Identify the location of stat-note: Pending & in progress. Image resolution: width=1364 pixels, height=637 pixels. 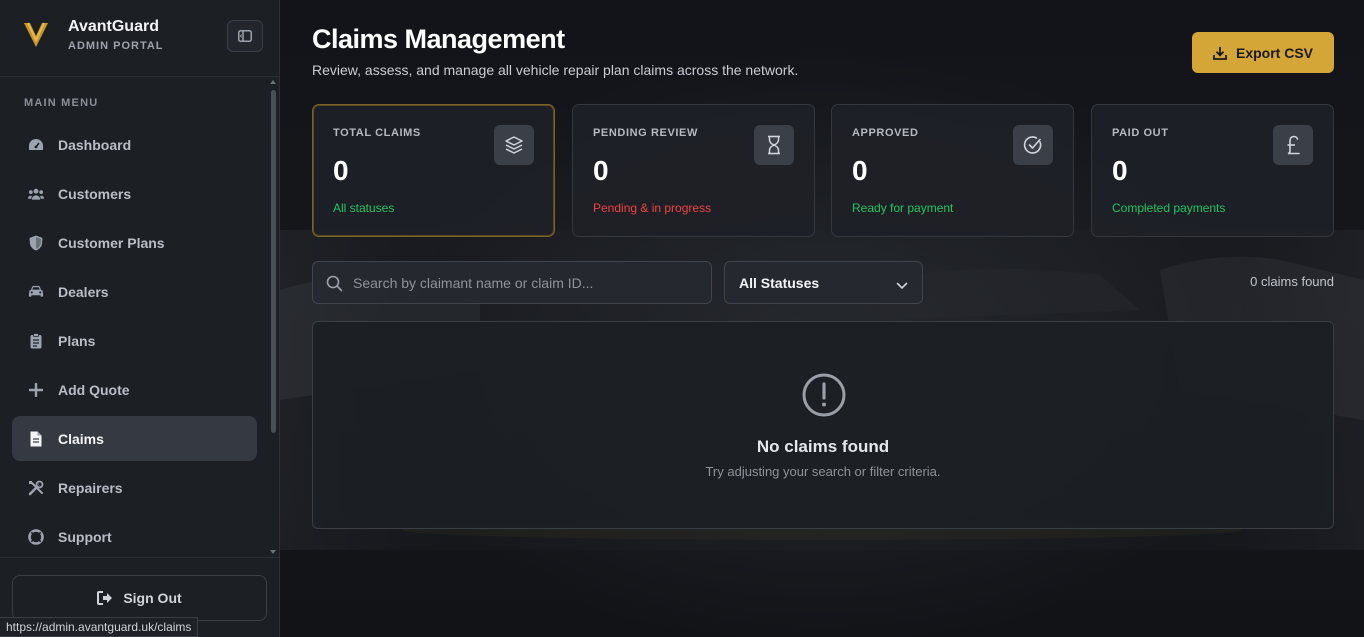
(652, 208).